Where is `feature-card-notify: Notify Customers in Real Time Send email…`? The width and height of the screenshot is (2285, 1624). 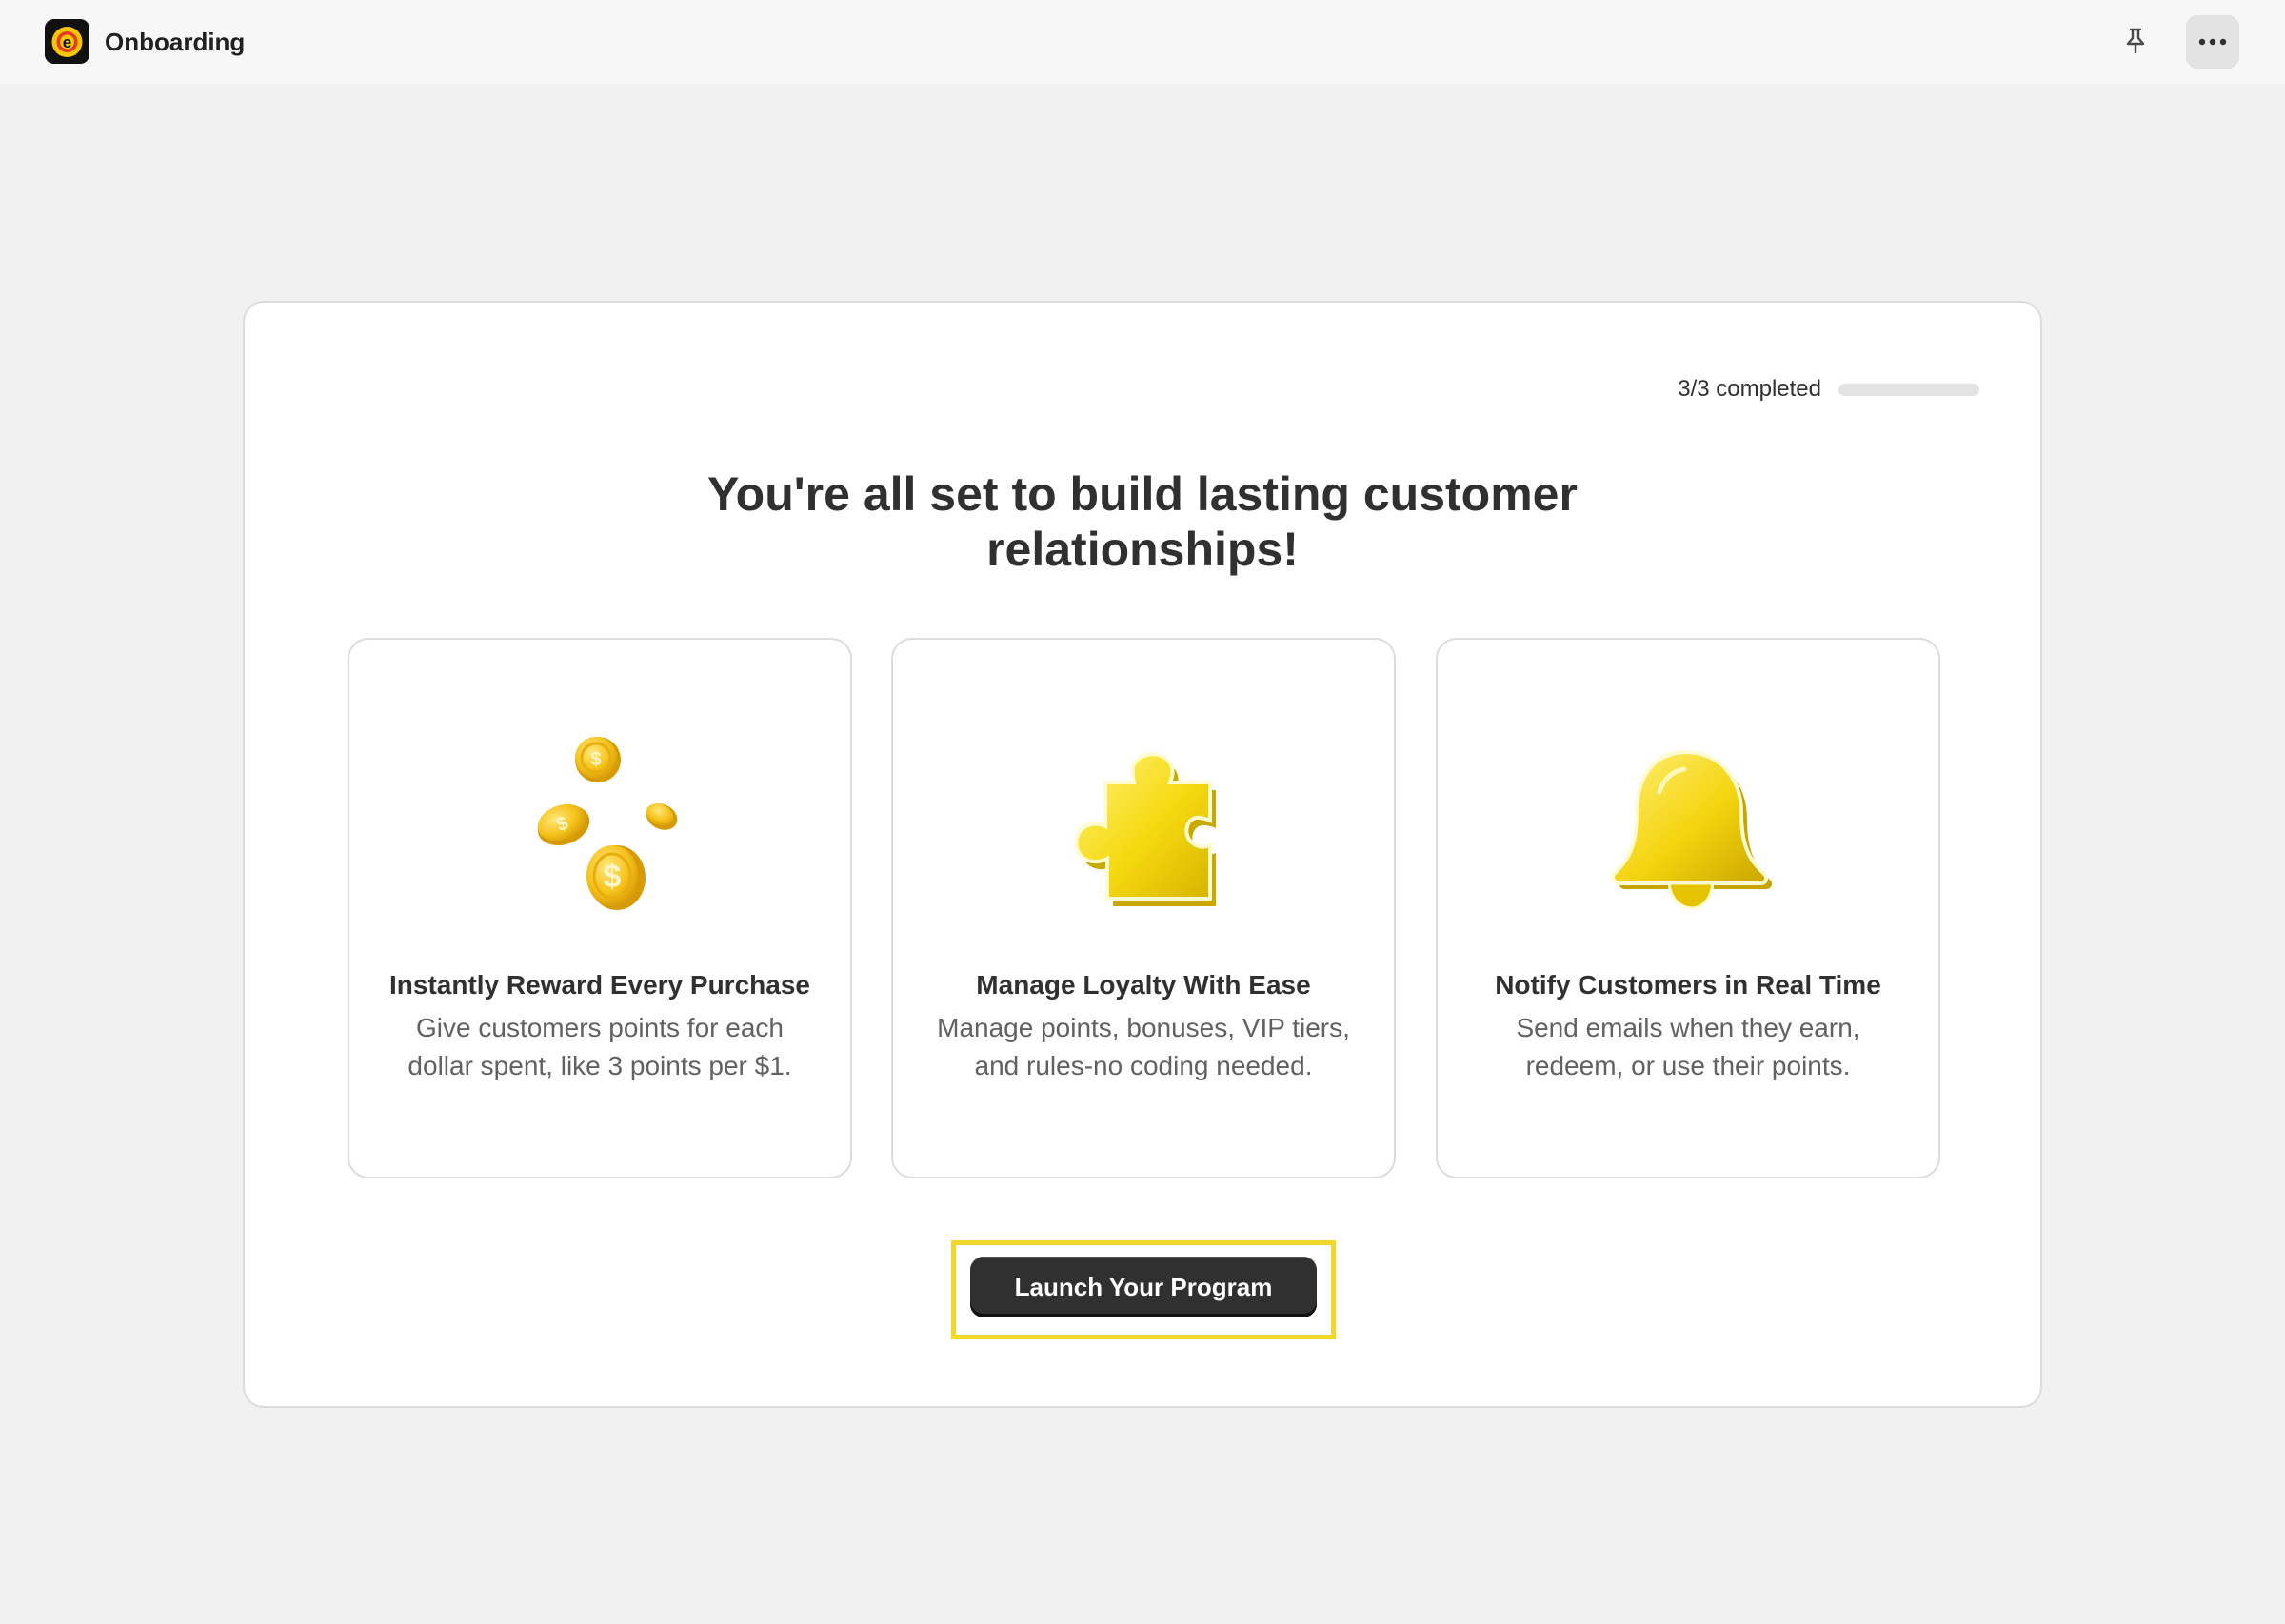
feature-card-notify: Notify Customers in Real Time Send email… is located at coordinates (1688, 908).